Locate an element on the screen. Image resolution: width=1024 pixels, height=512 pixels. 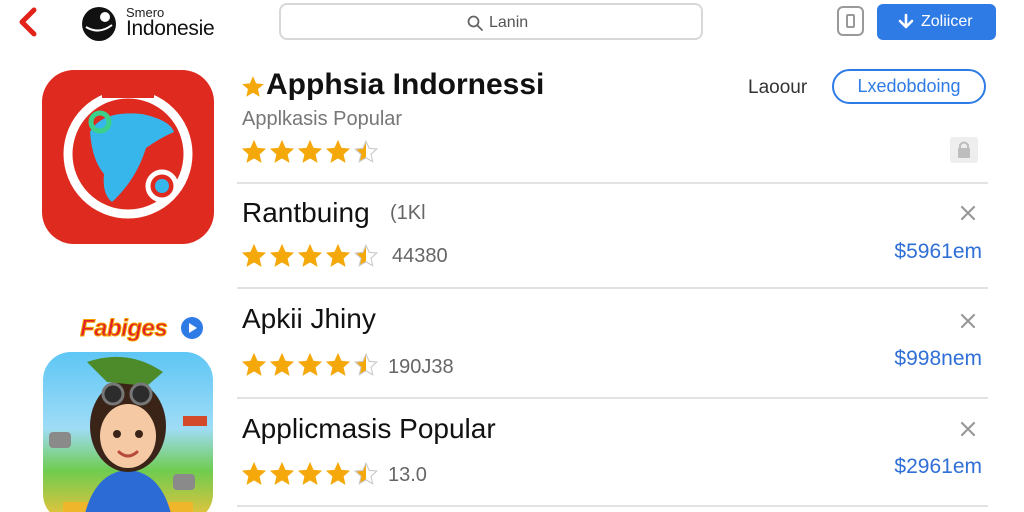
lock-icon is located at coordinates (964, 150).